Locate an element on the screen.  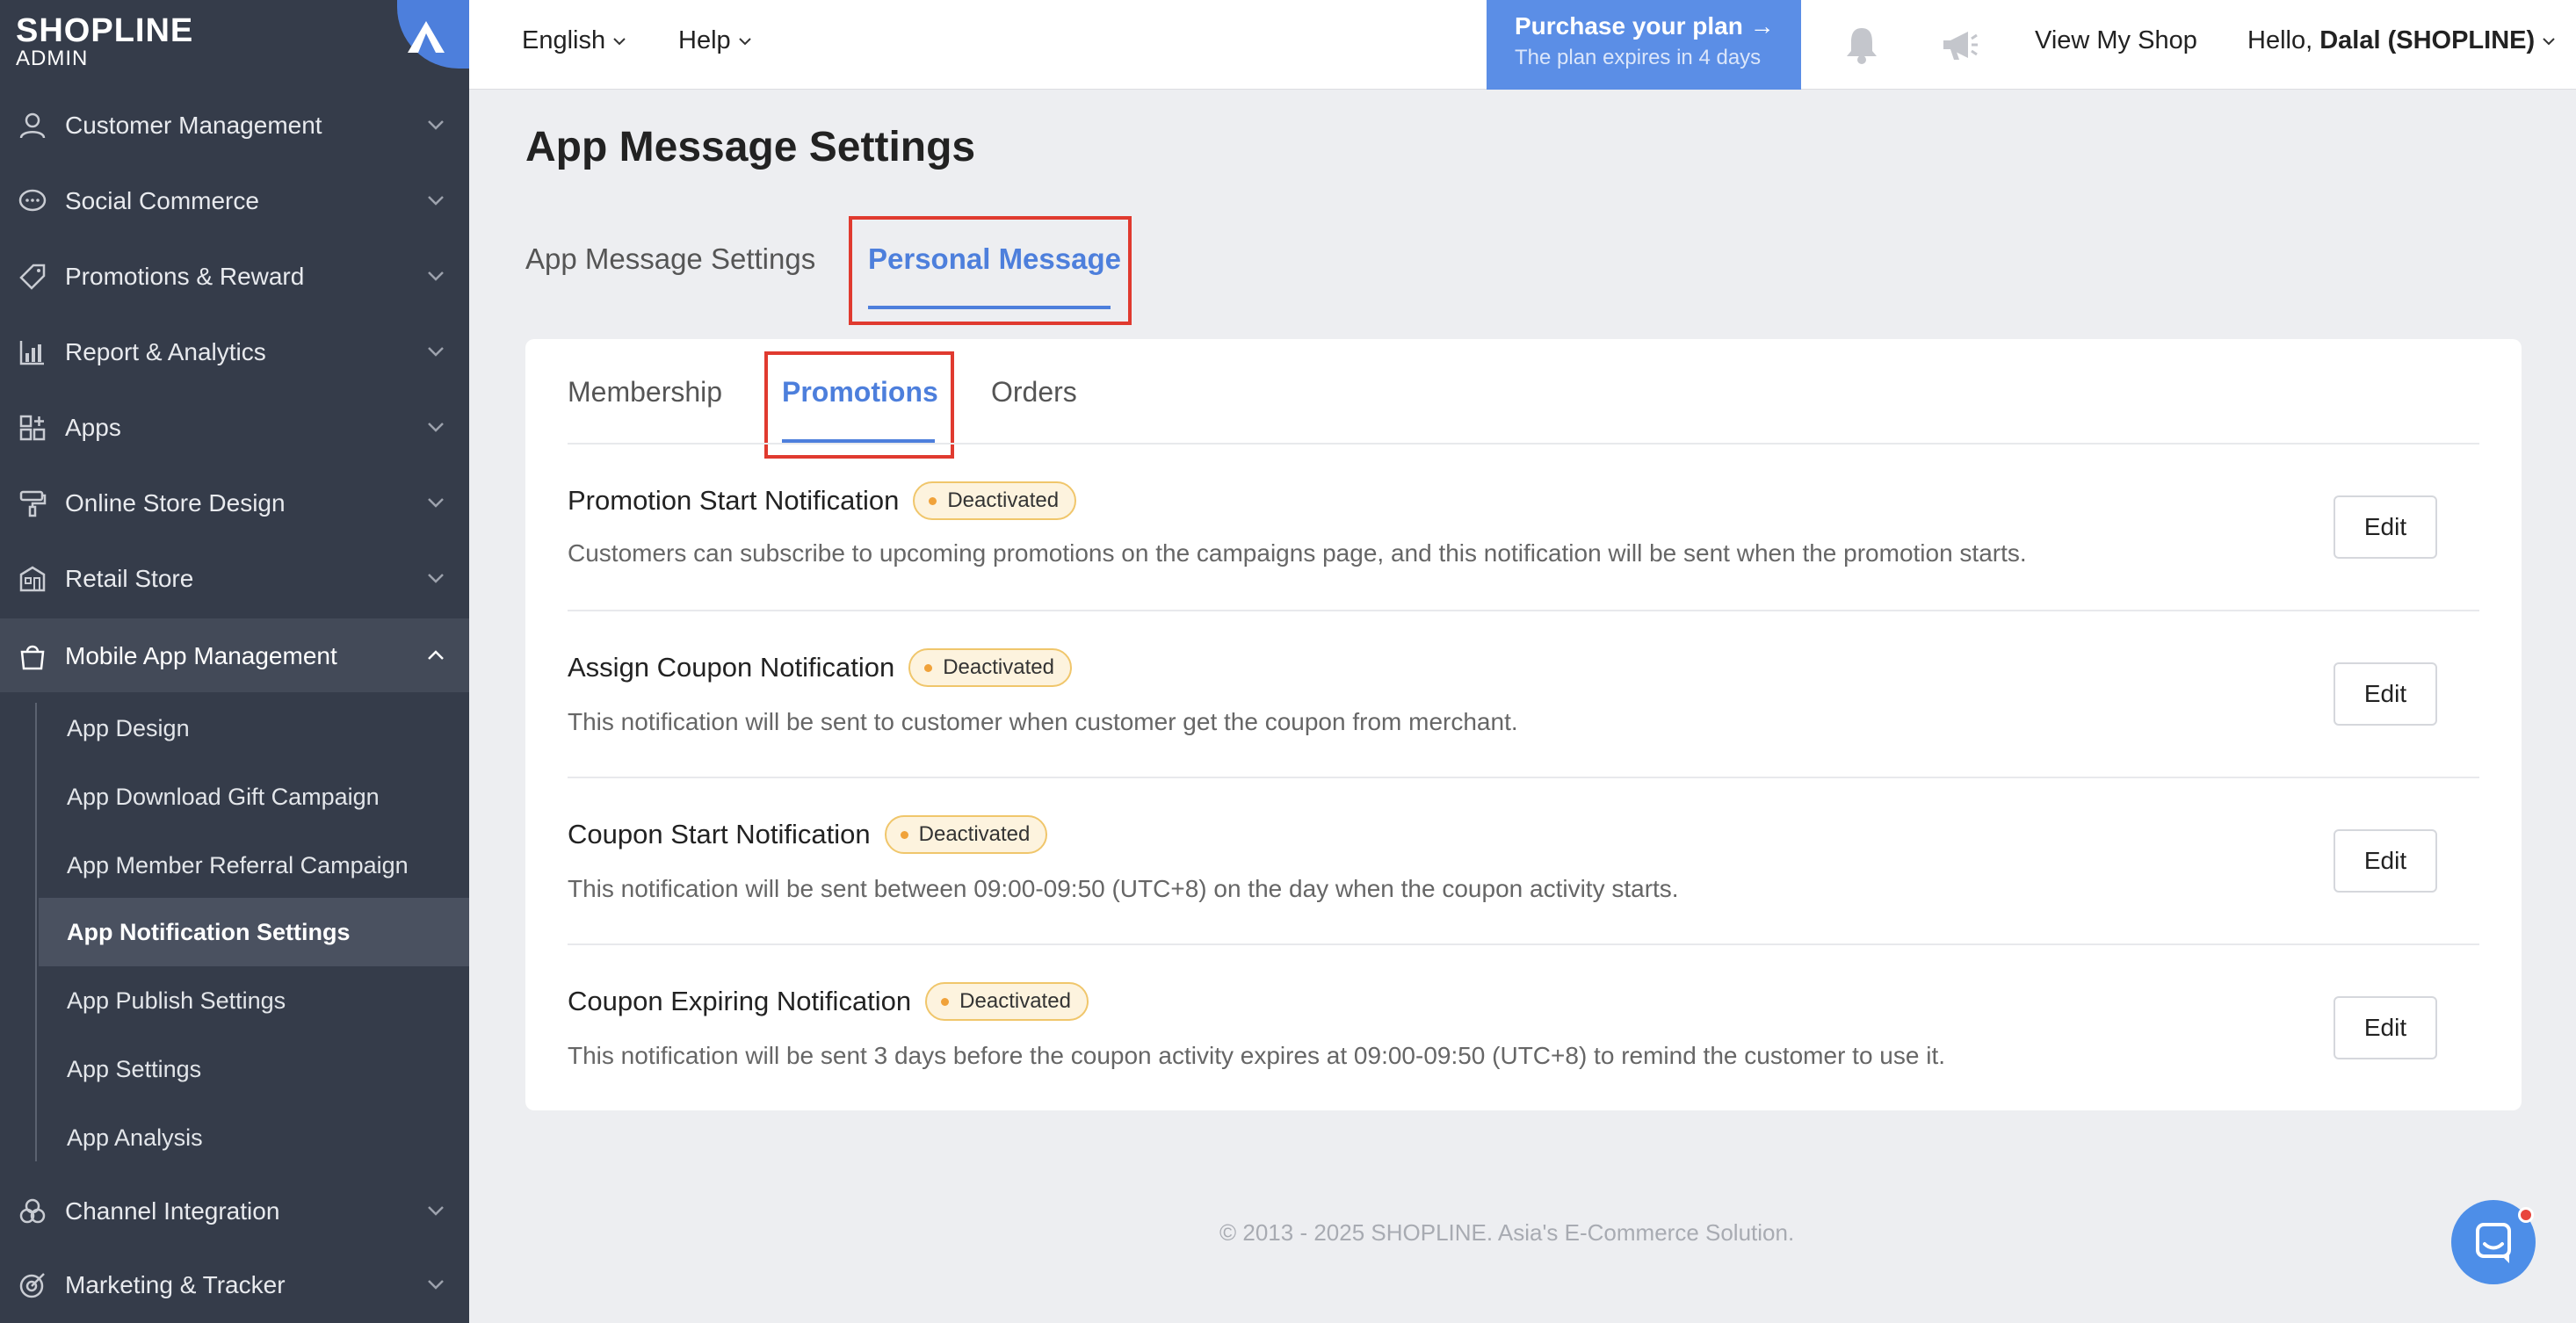
notification-dot is located at coordinates (2526, 1215).